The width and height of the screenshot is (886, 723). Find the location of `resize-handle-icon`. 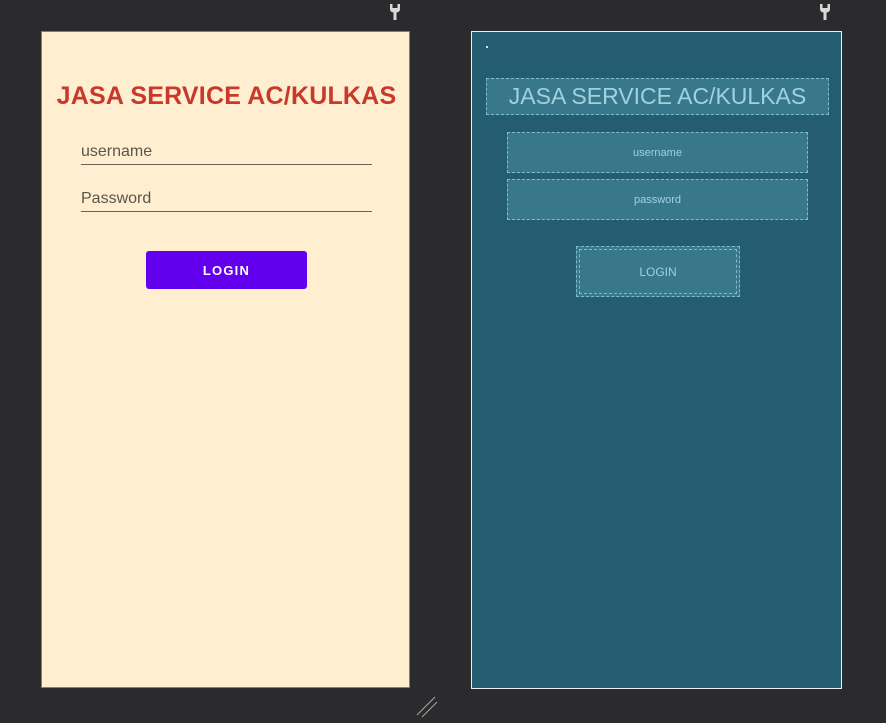

resize-handle-icon is located at coordinates (427, 707).